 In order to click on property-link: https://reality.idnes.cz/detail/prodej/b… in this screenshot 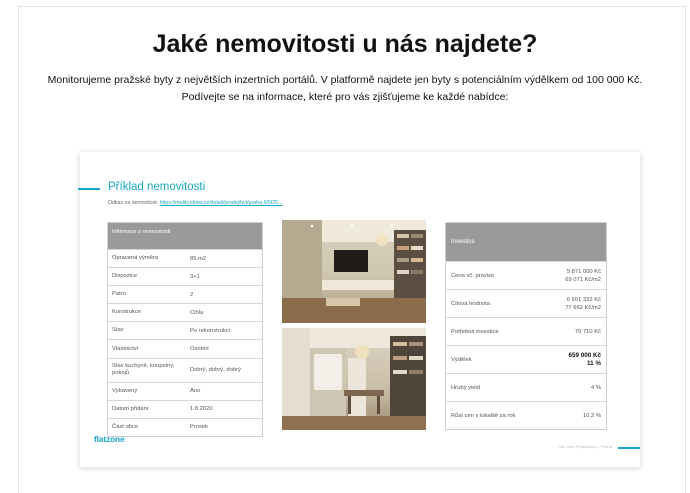, I will do `click(221, 203)`.